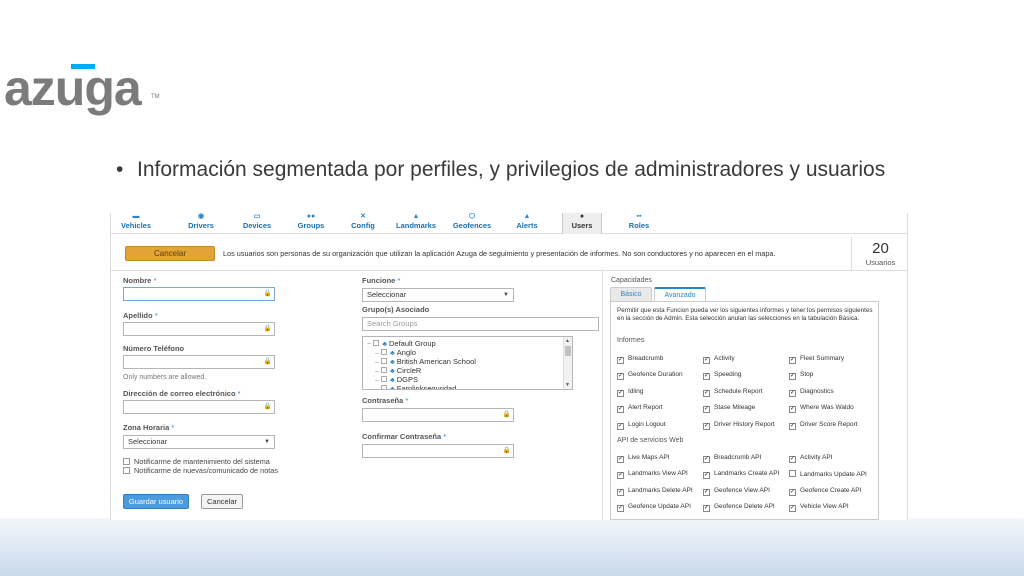 This screenshot has height=576, width=1024. What do you see at coordinates (568, 351) in the screenshot?
I see `scroll-thumb` at bounding box center [568, 351].